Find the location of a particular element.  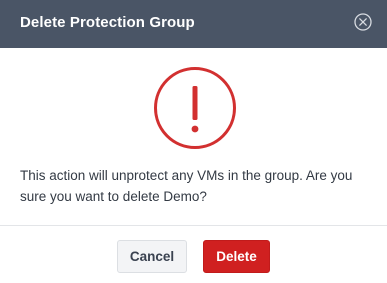

delete-button: Delete is located at coordinates (236, 256).